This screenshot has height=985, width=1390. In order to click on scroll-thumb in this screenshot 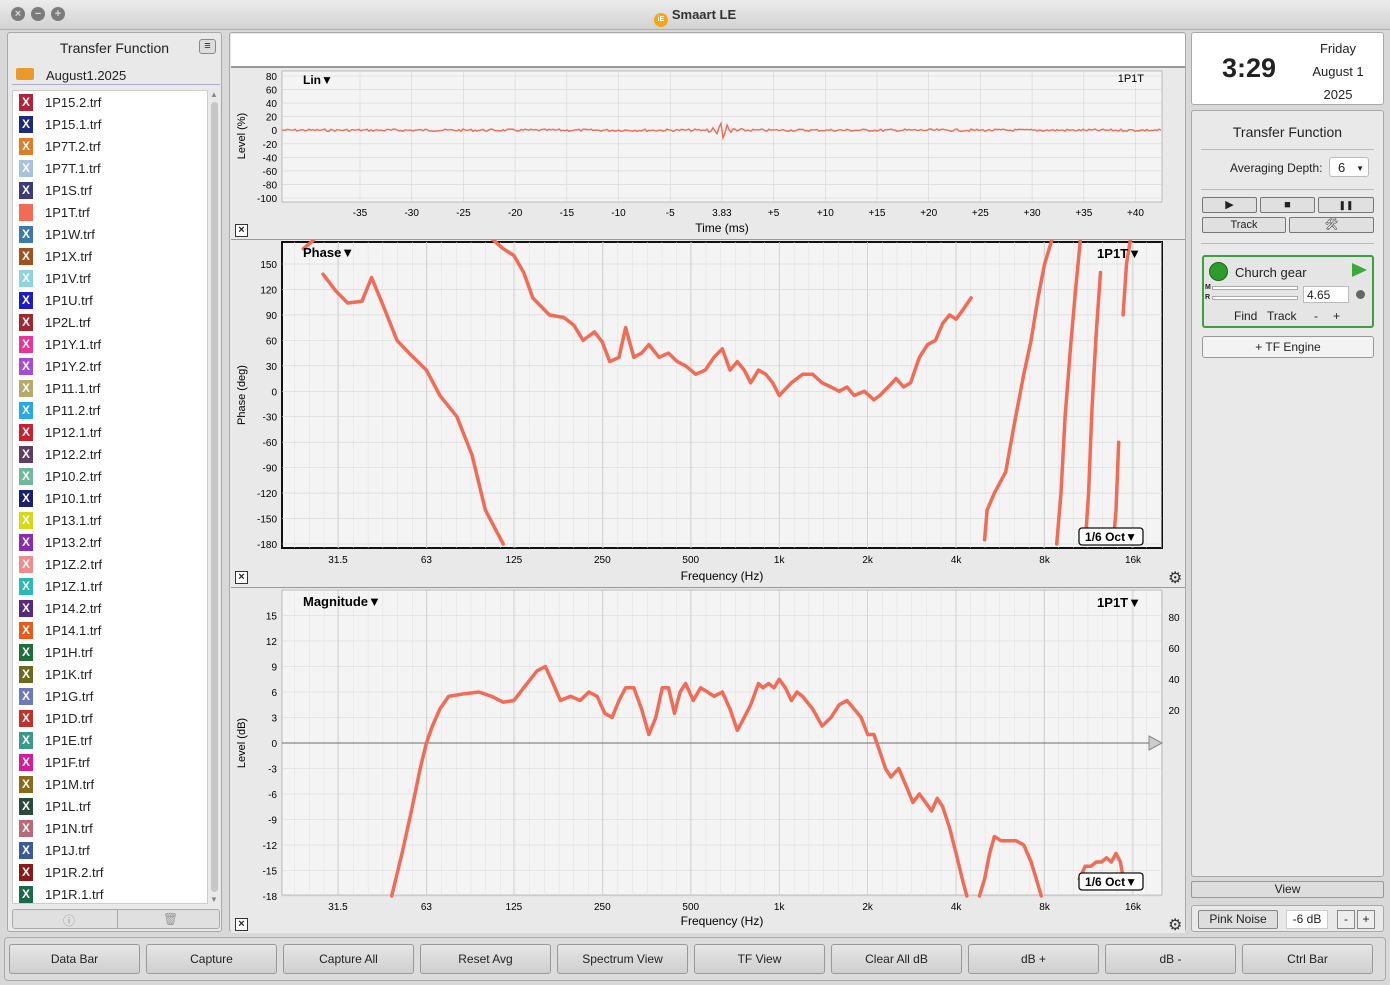, I will do `click(214, 497)`.